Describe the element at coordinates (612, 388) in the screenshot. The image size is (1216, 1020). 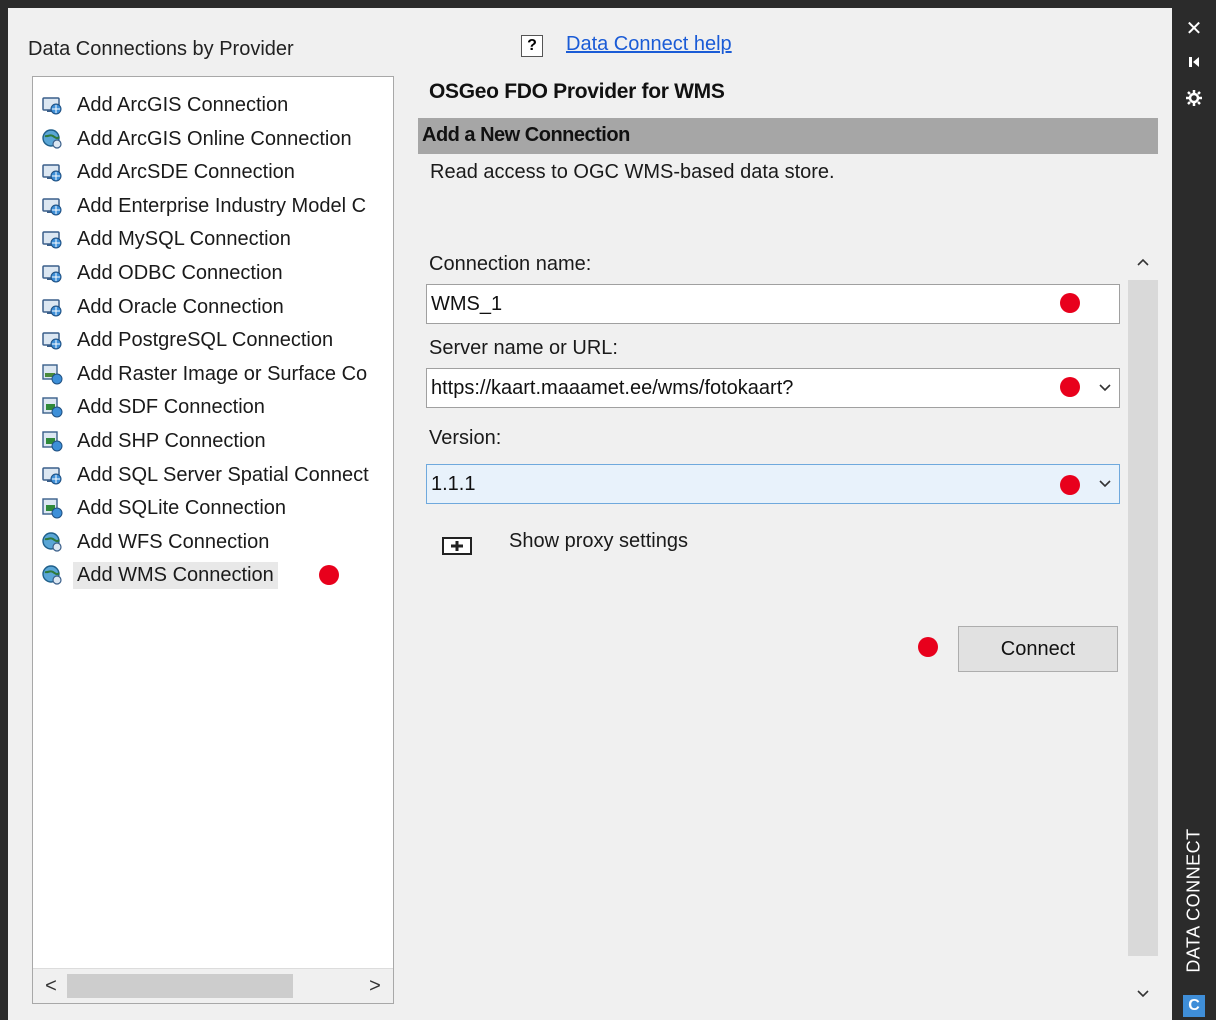
I see `server-url-value: https://kaart.maaamet.ee/wms/fotokaart?` at that location.